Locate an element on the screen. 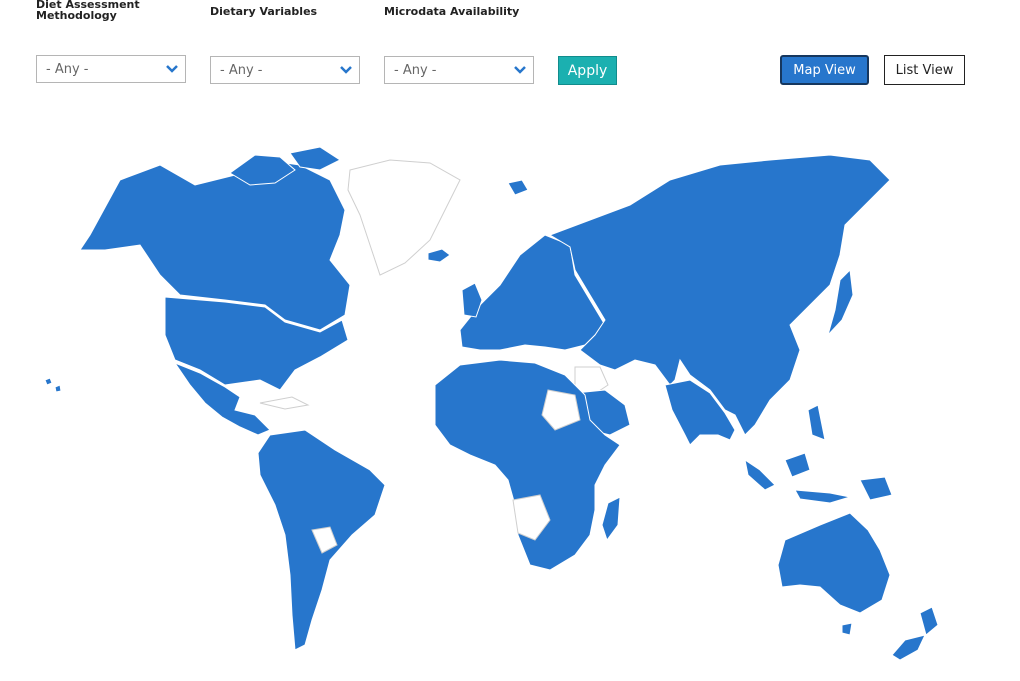 Image resolution: width=1020 pixels, height=681 pixels. indonesia is located at coordinates (818, 478).